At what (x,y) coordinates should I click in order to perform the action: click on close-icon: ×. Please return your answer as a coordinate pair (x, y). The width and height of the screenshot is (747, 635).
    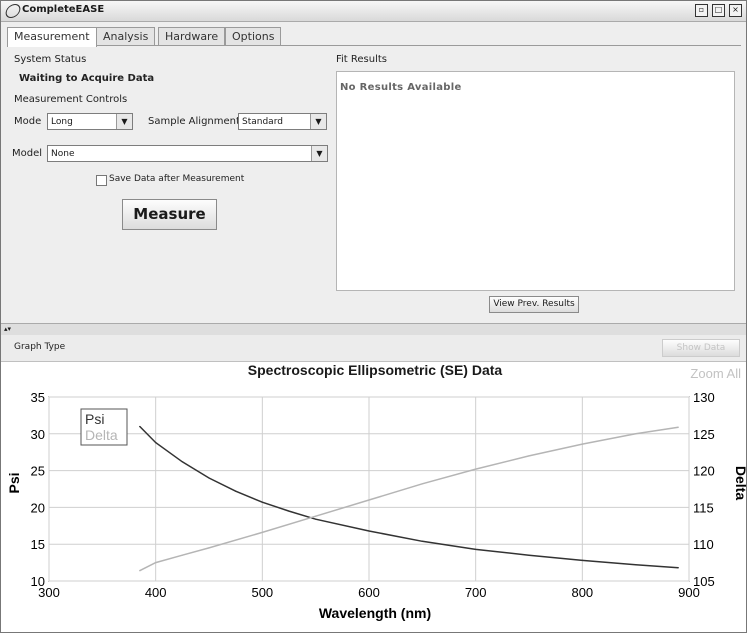
    Looking at the image, I should click on (735, 10).